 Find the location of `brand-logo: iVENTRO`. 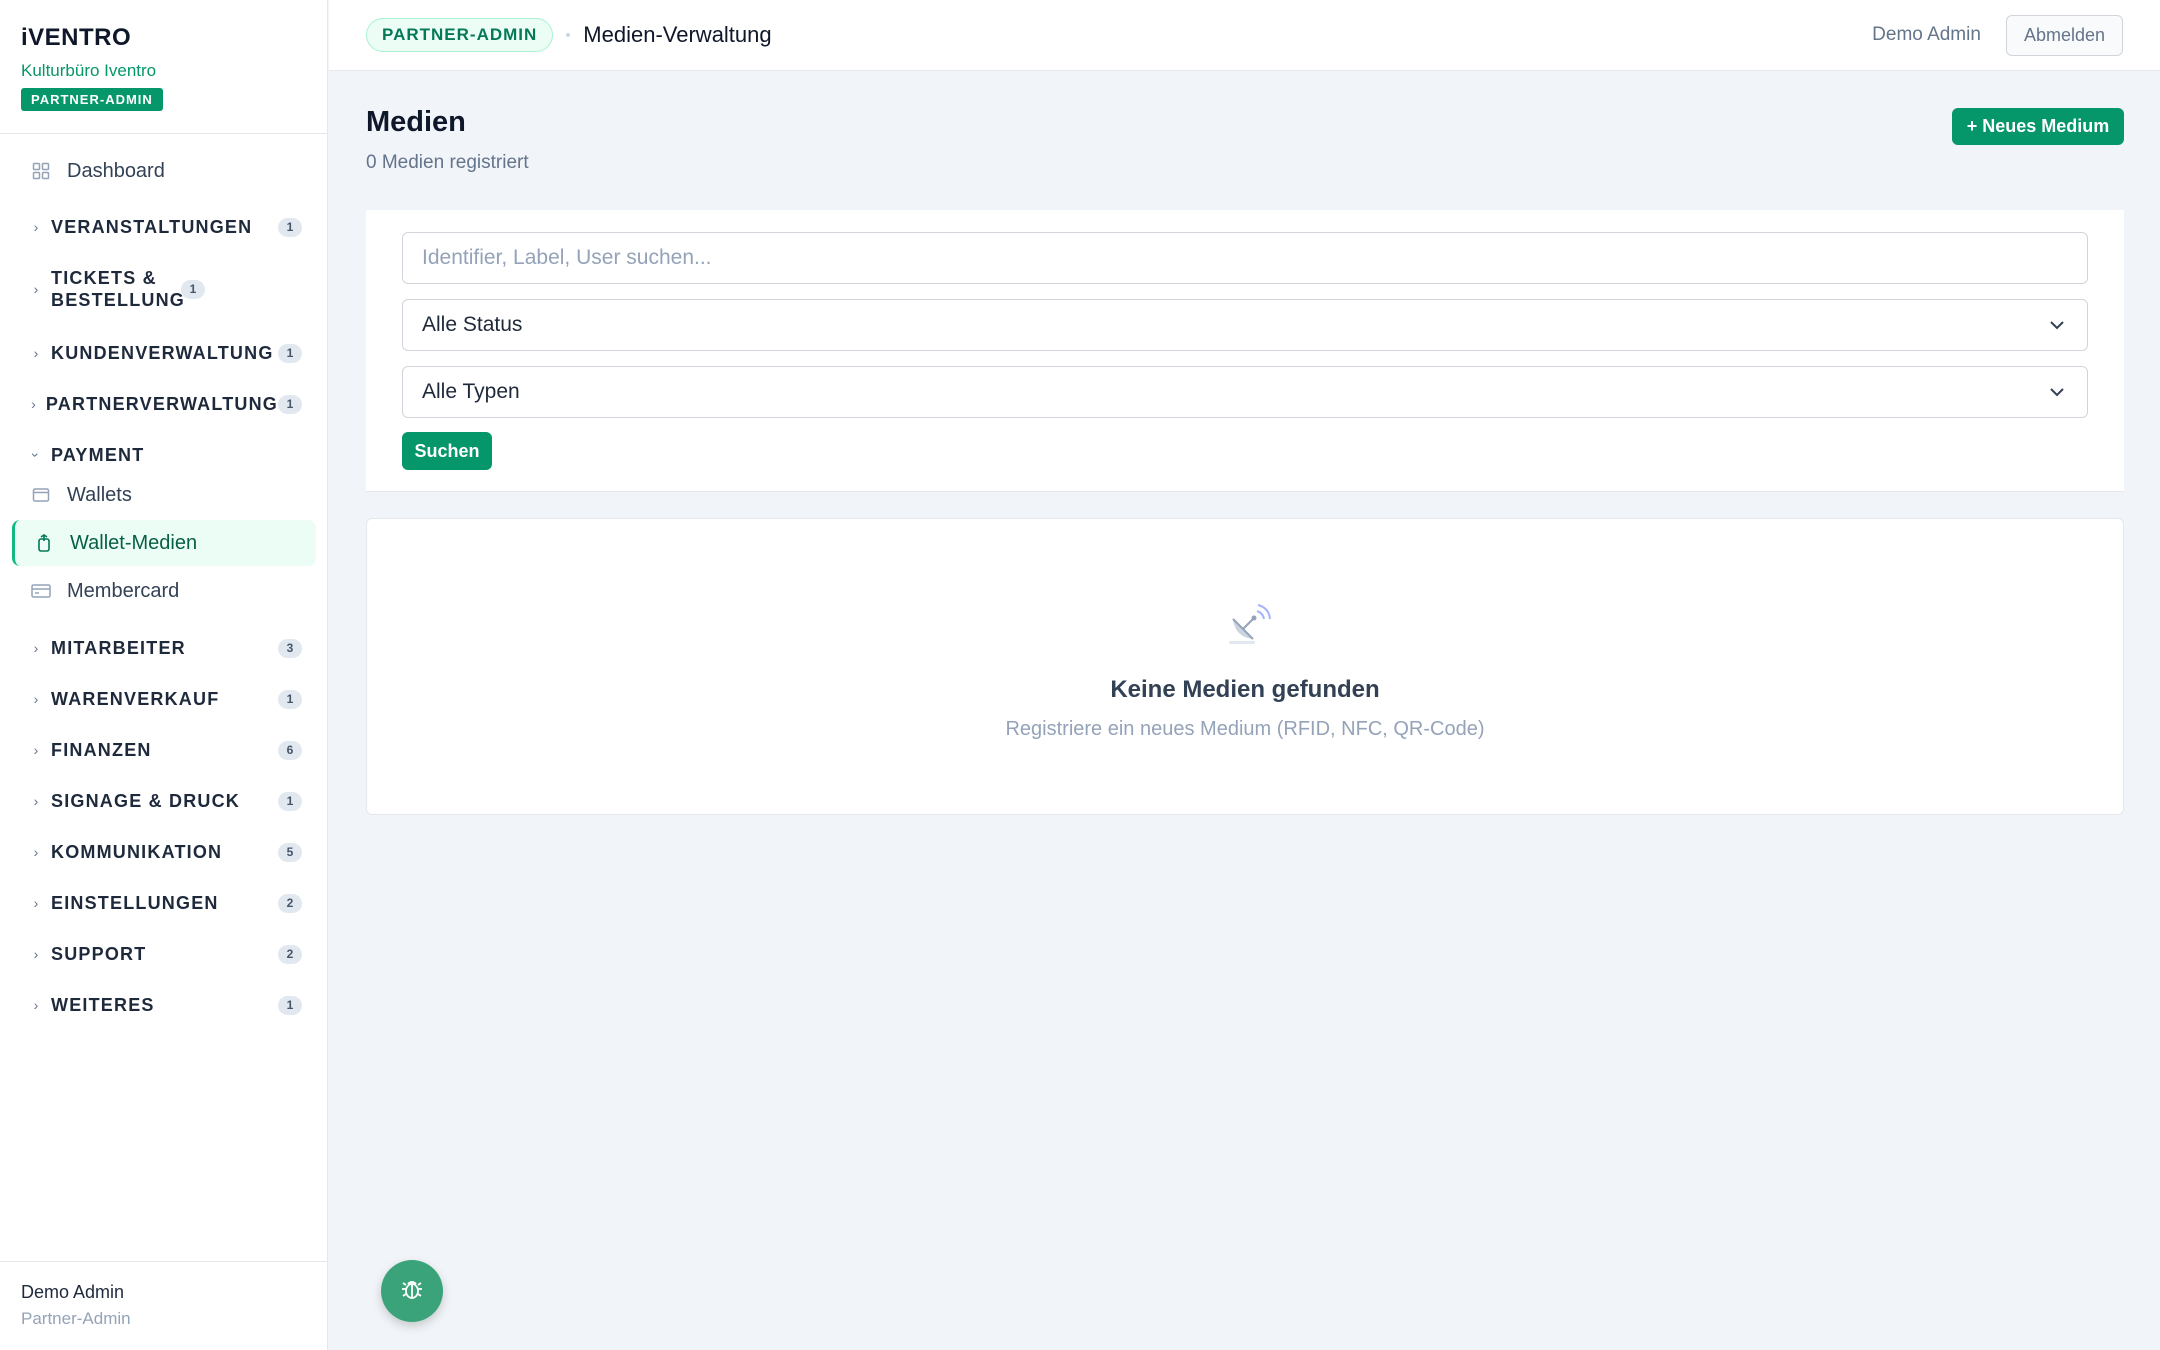

brand-logo: iVENTRO is located at coordinates (163, 38).